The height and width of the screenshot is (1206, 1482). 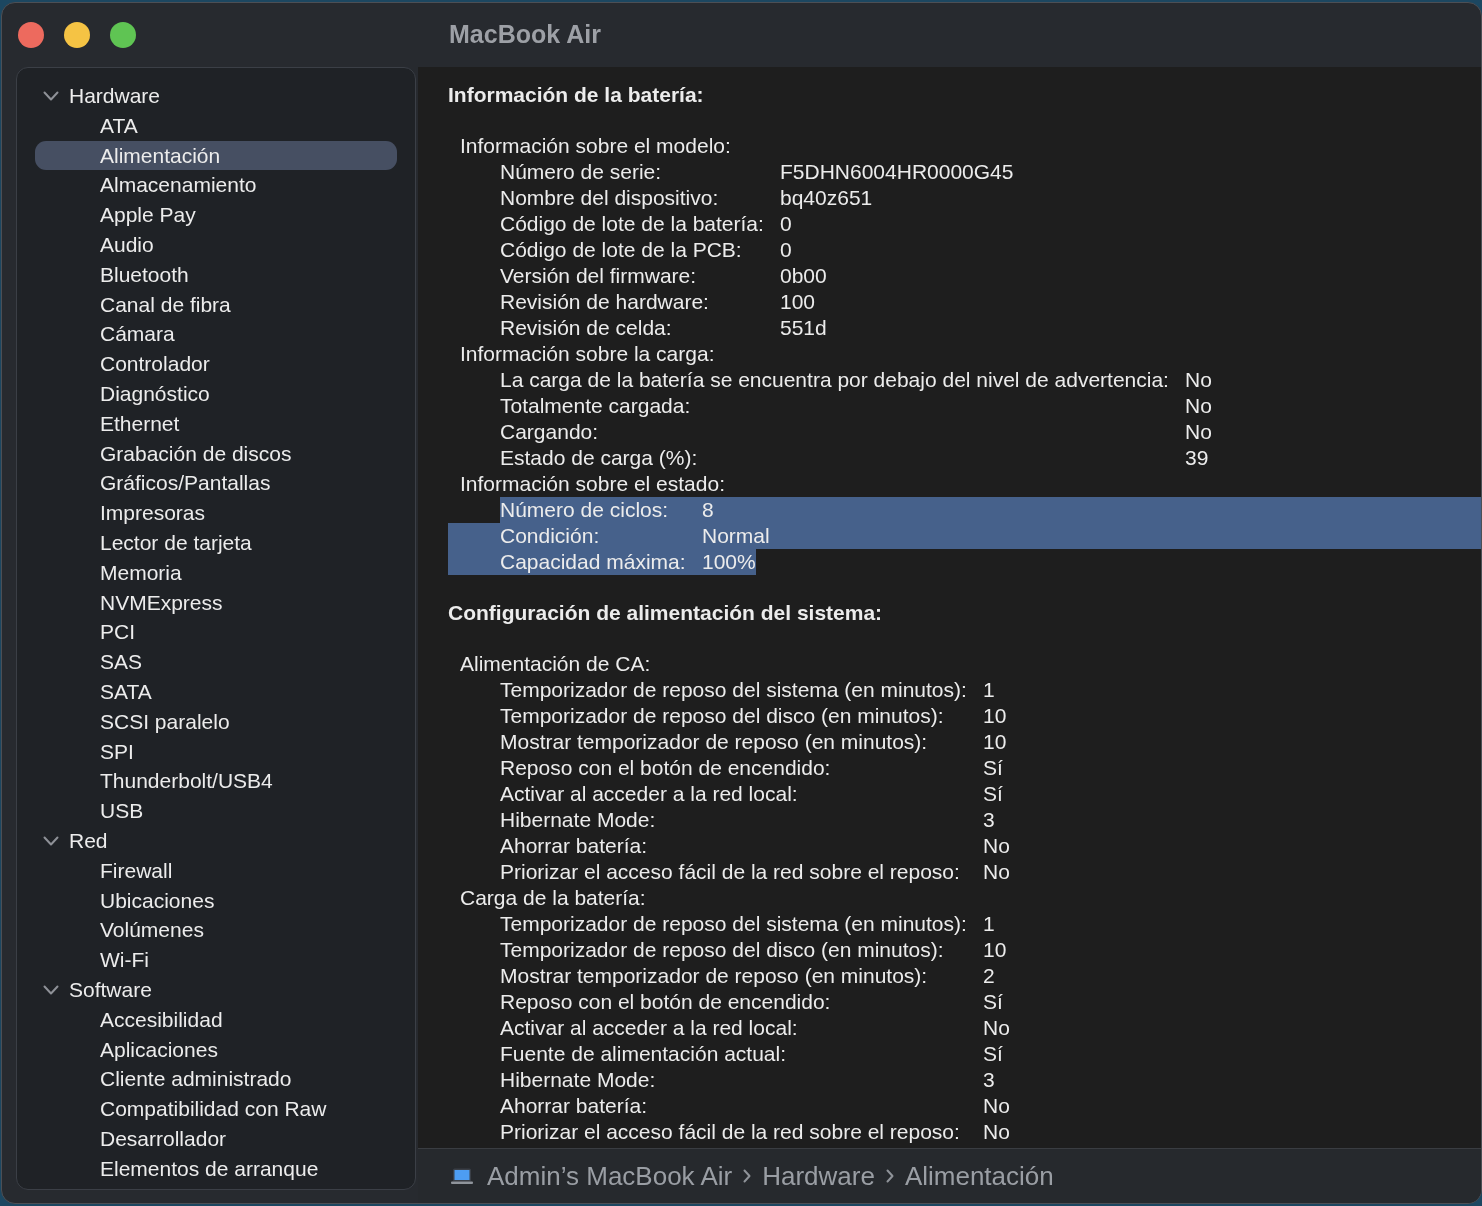 What do you see at coordinates (216, 989) in the screenshot?
I see `sidebar-group-header: Software` at bounding box center [216, 989].